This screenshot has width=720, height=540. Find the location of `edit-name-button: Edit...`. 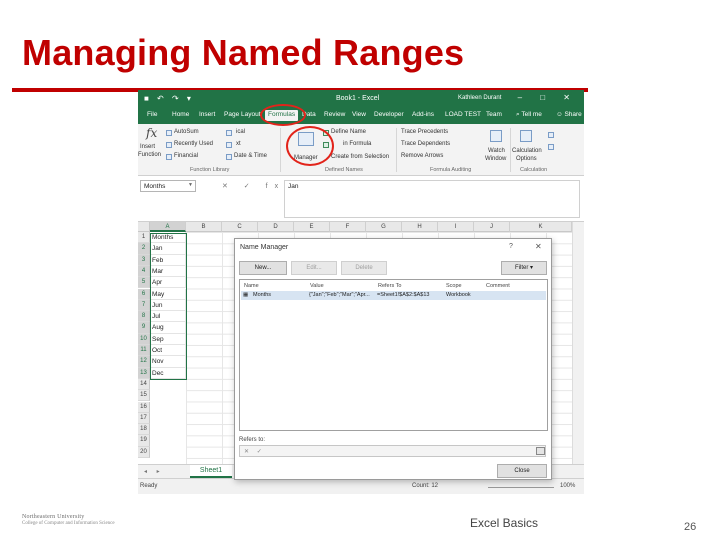

edit-name-button: Edit... is located at coordinates (314, 268).